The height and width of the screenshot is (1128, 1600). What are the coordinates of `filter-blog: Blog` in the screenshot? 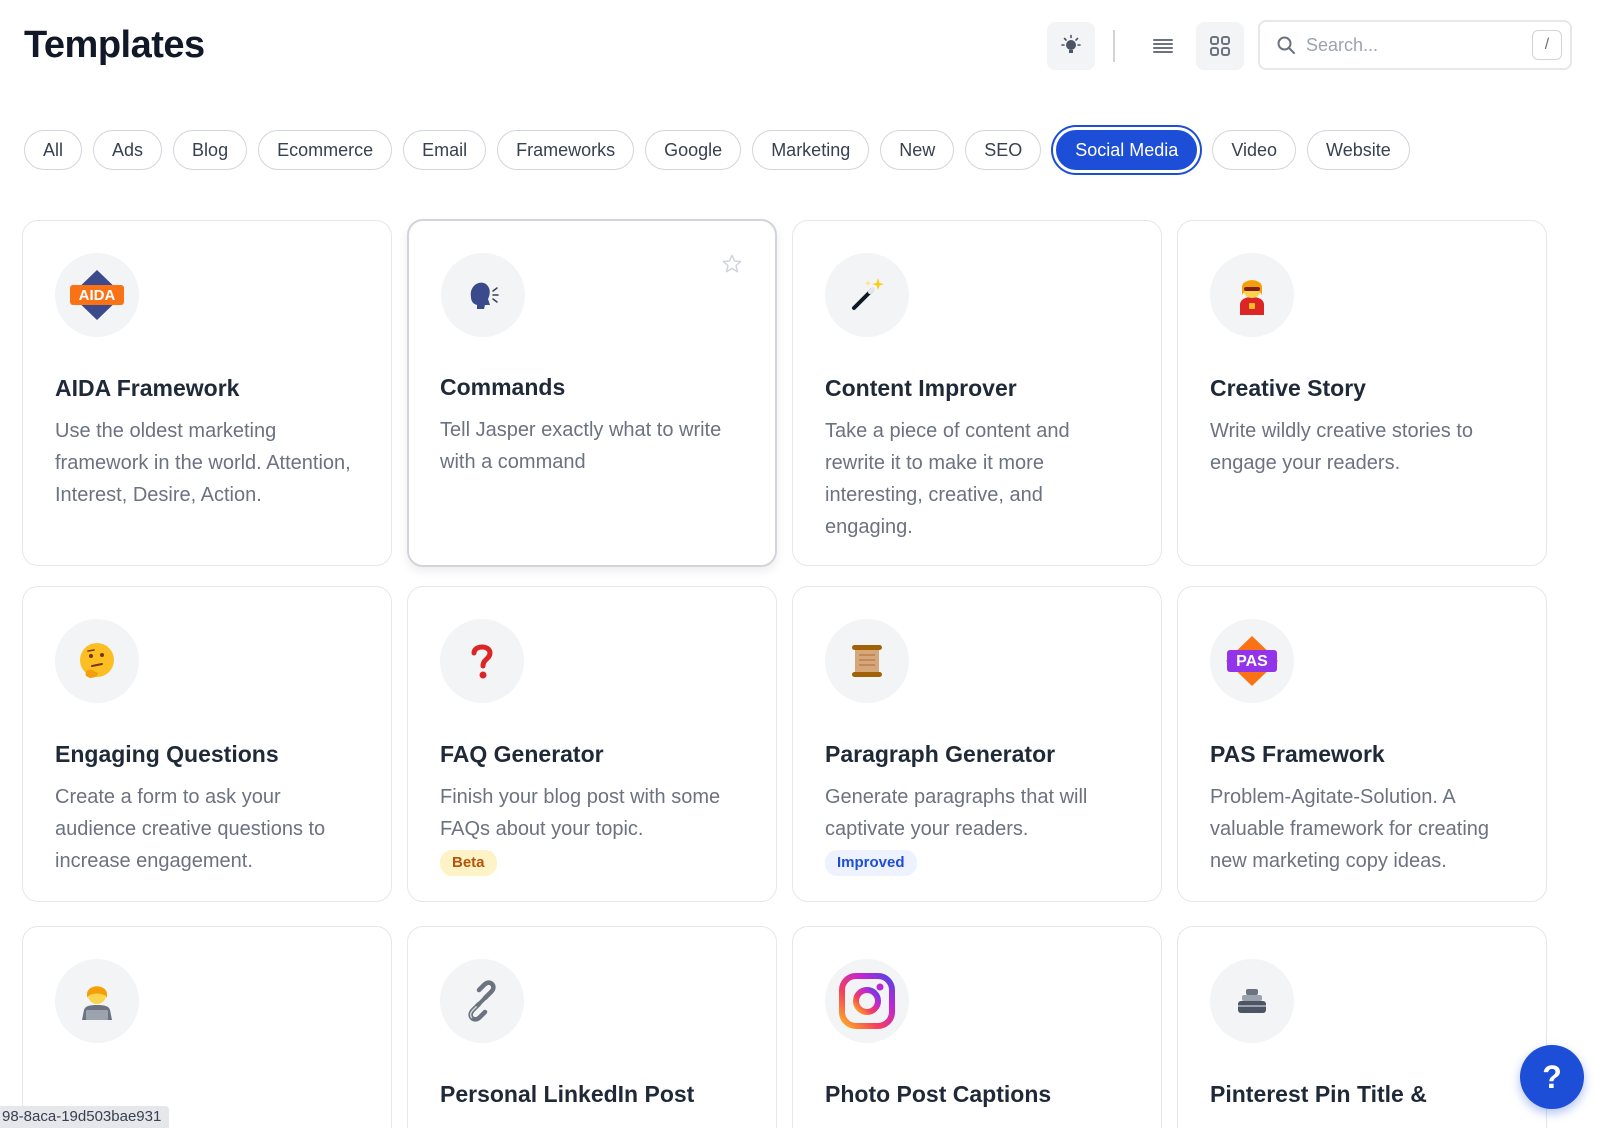 It's located at (210, 150).